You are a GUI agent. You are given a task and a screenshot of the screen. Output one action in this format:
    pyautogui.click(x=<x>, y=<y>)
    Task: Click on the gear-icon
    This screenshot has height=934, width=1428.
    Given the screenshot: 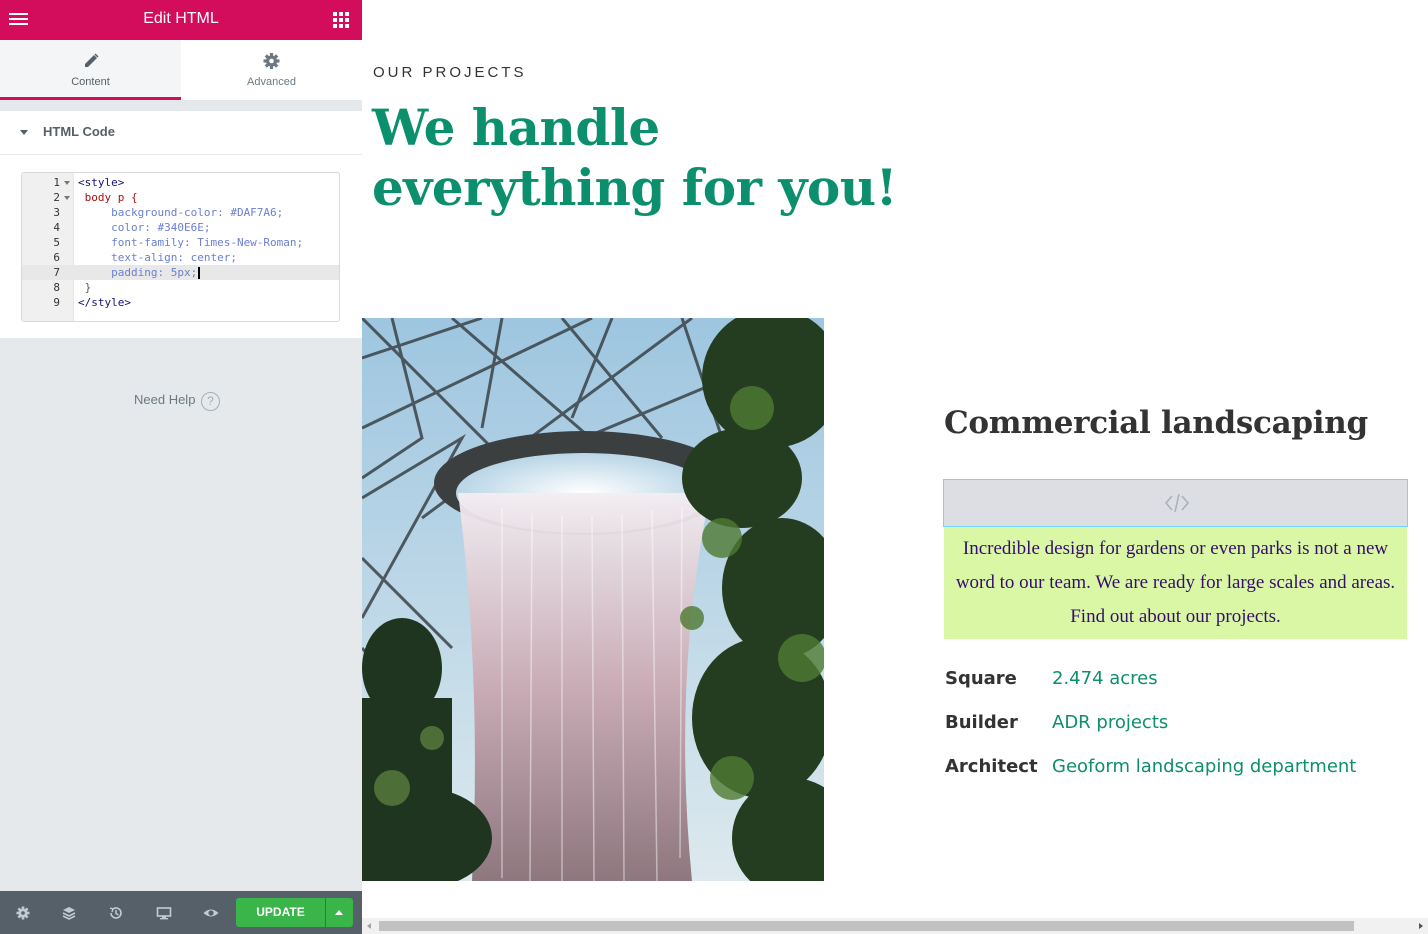 What is the action you would take?
    pyautogui.click(x=271, y=61)
    